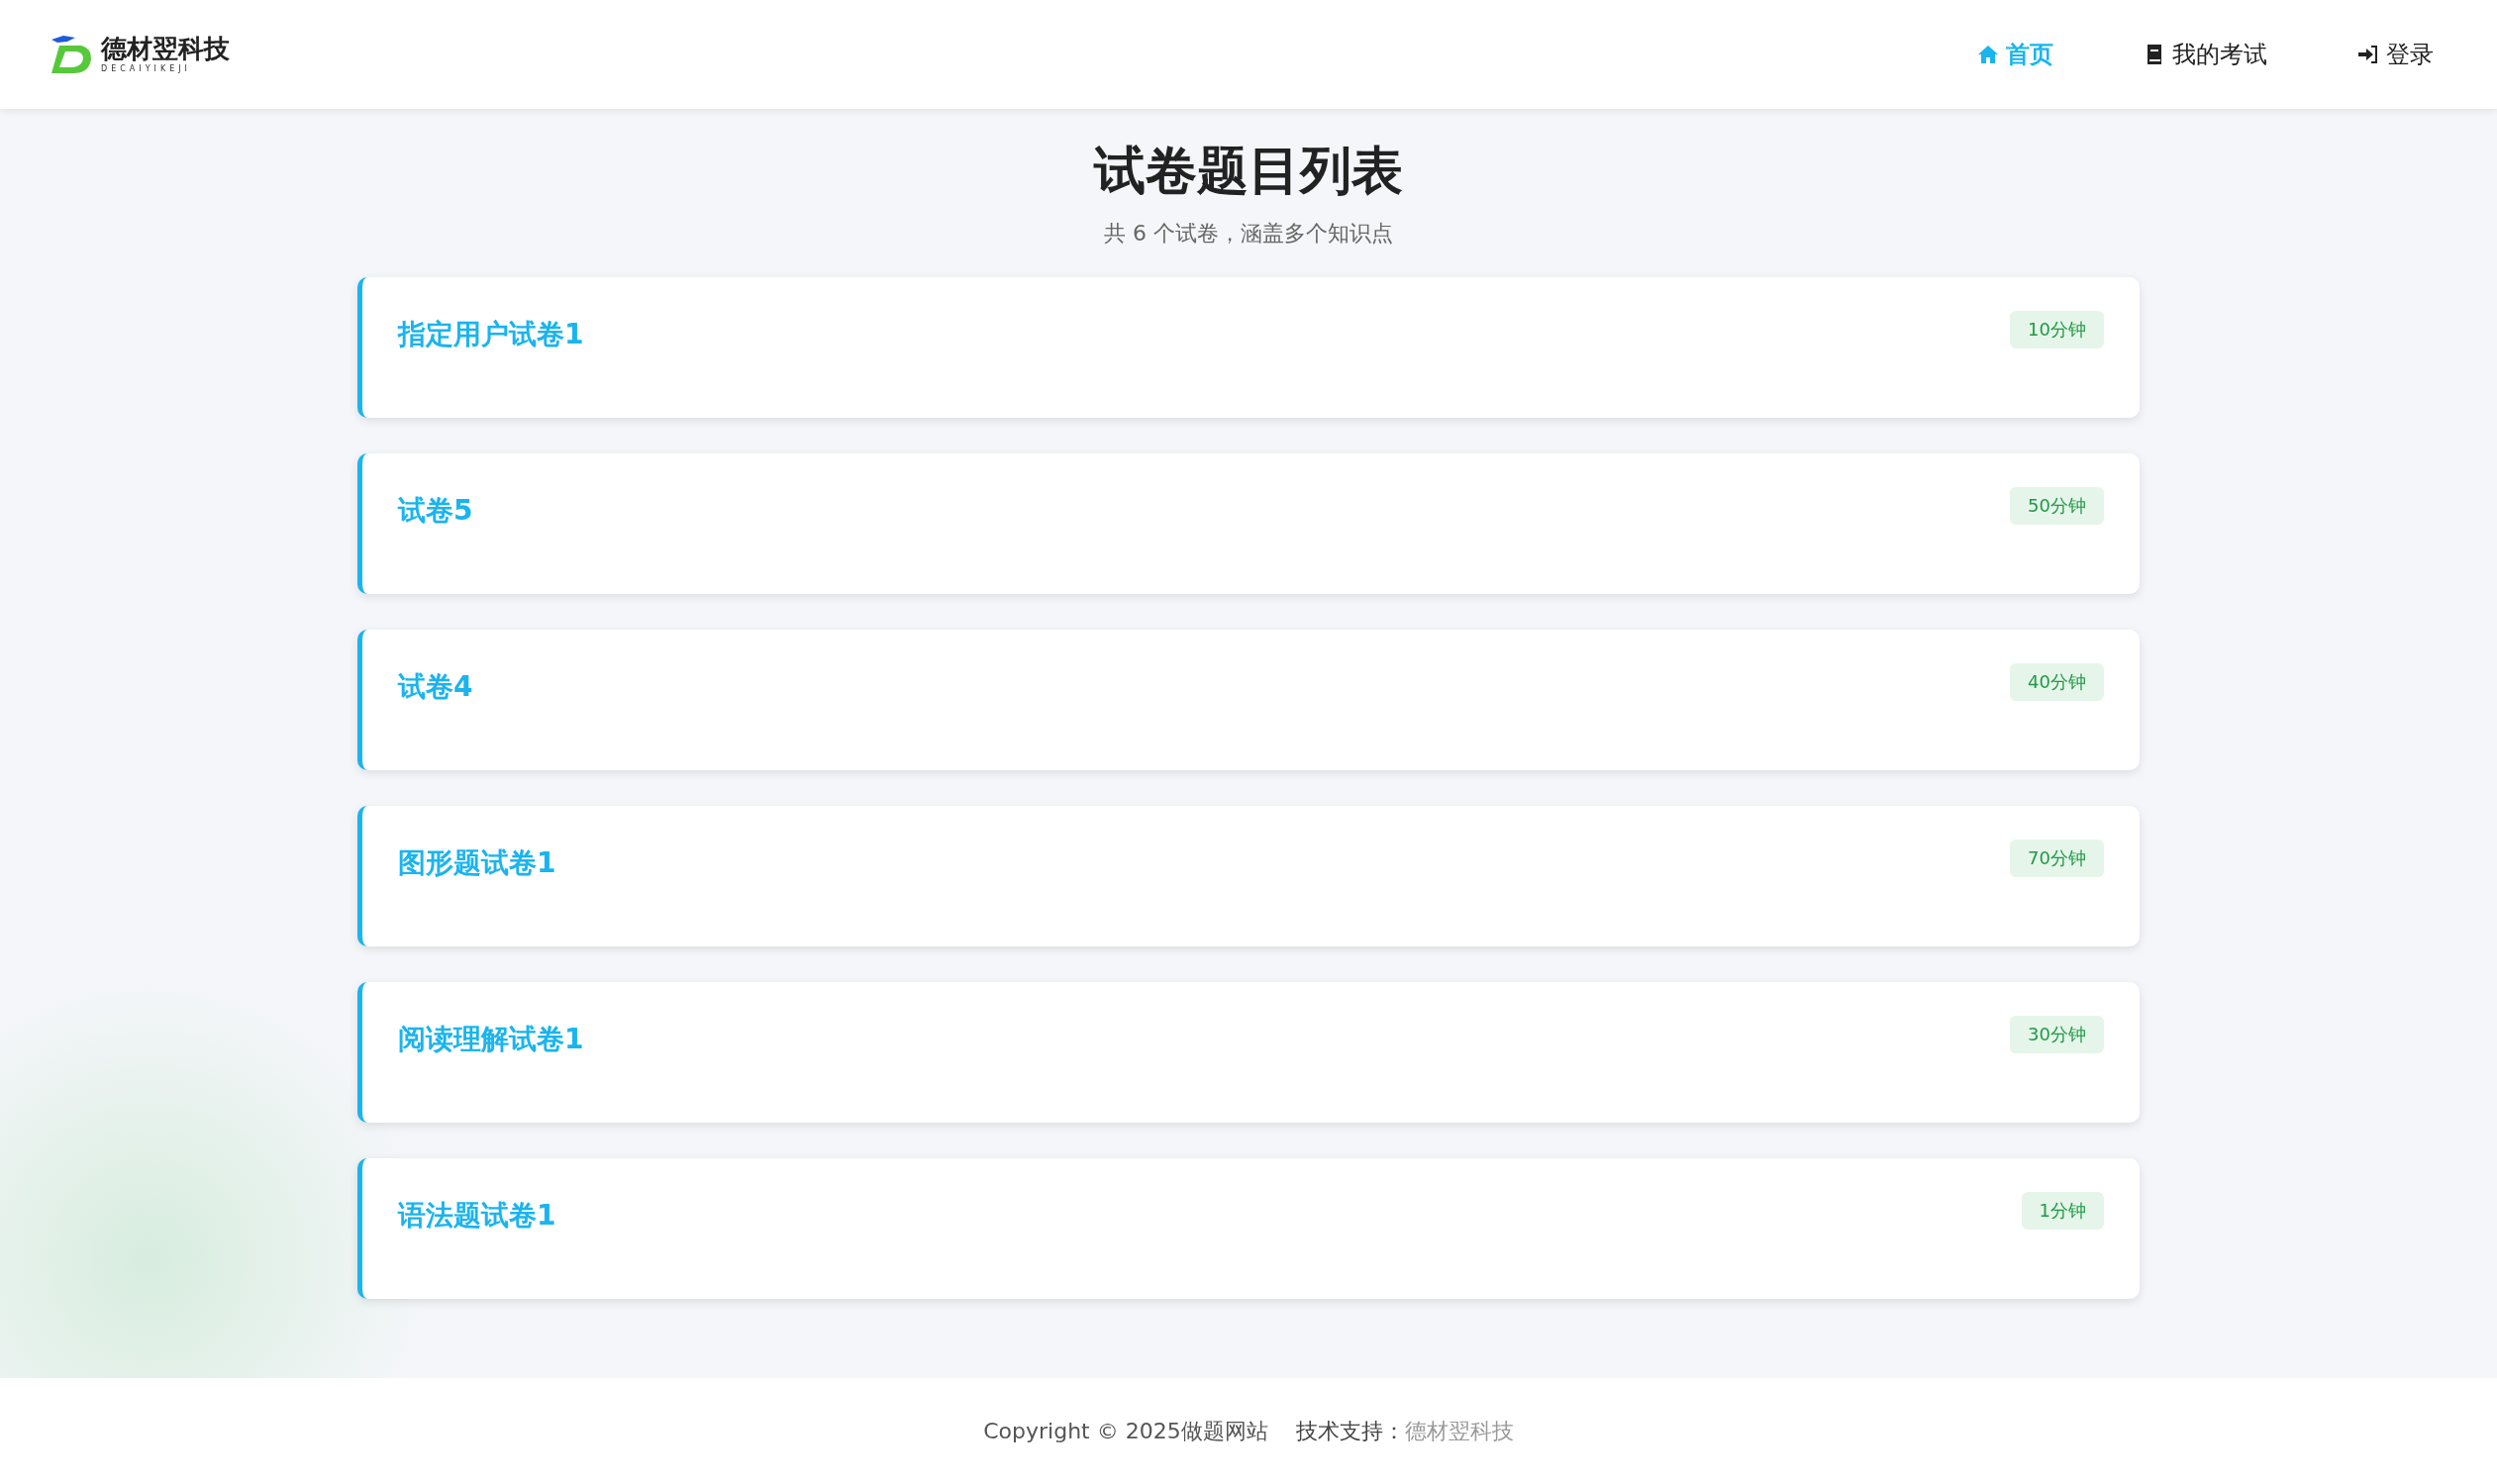 The height and width of the screenshot is (1484, 2497). What do you see at coordinates (2057, 1034) in the screenshot?
I see `duration-badge: 30分钟` at bounding box center [2057, 1034].